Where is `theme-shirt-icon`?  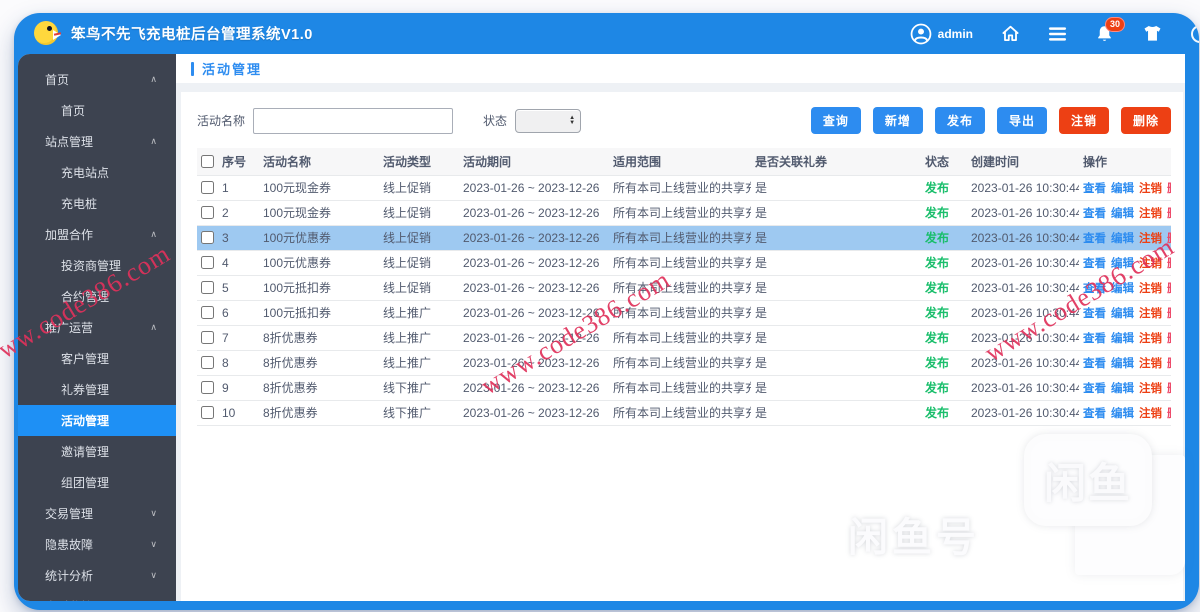
theme-shirt-icon is located at coordinates (1152, 33).